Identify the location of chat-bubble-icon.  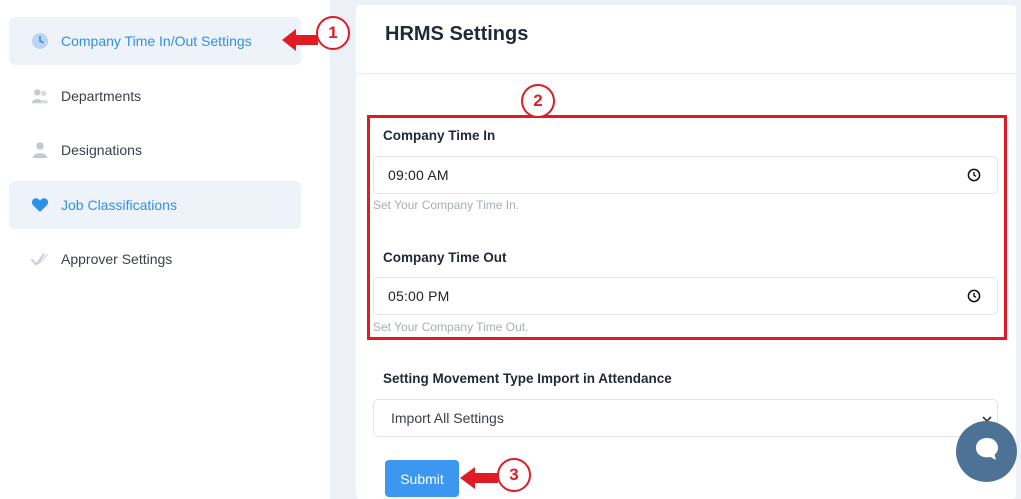
(987, 451).